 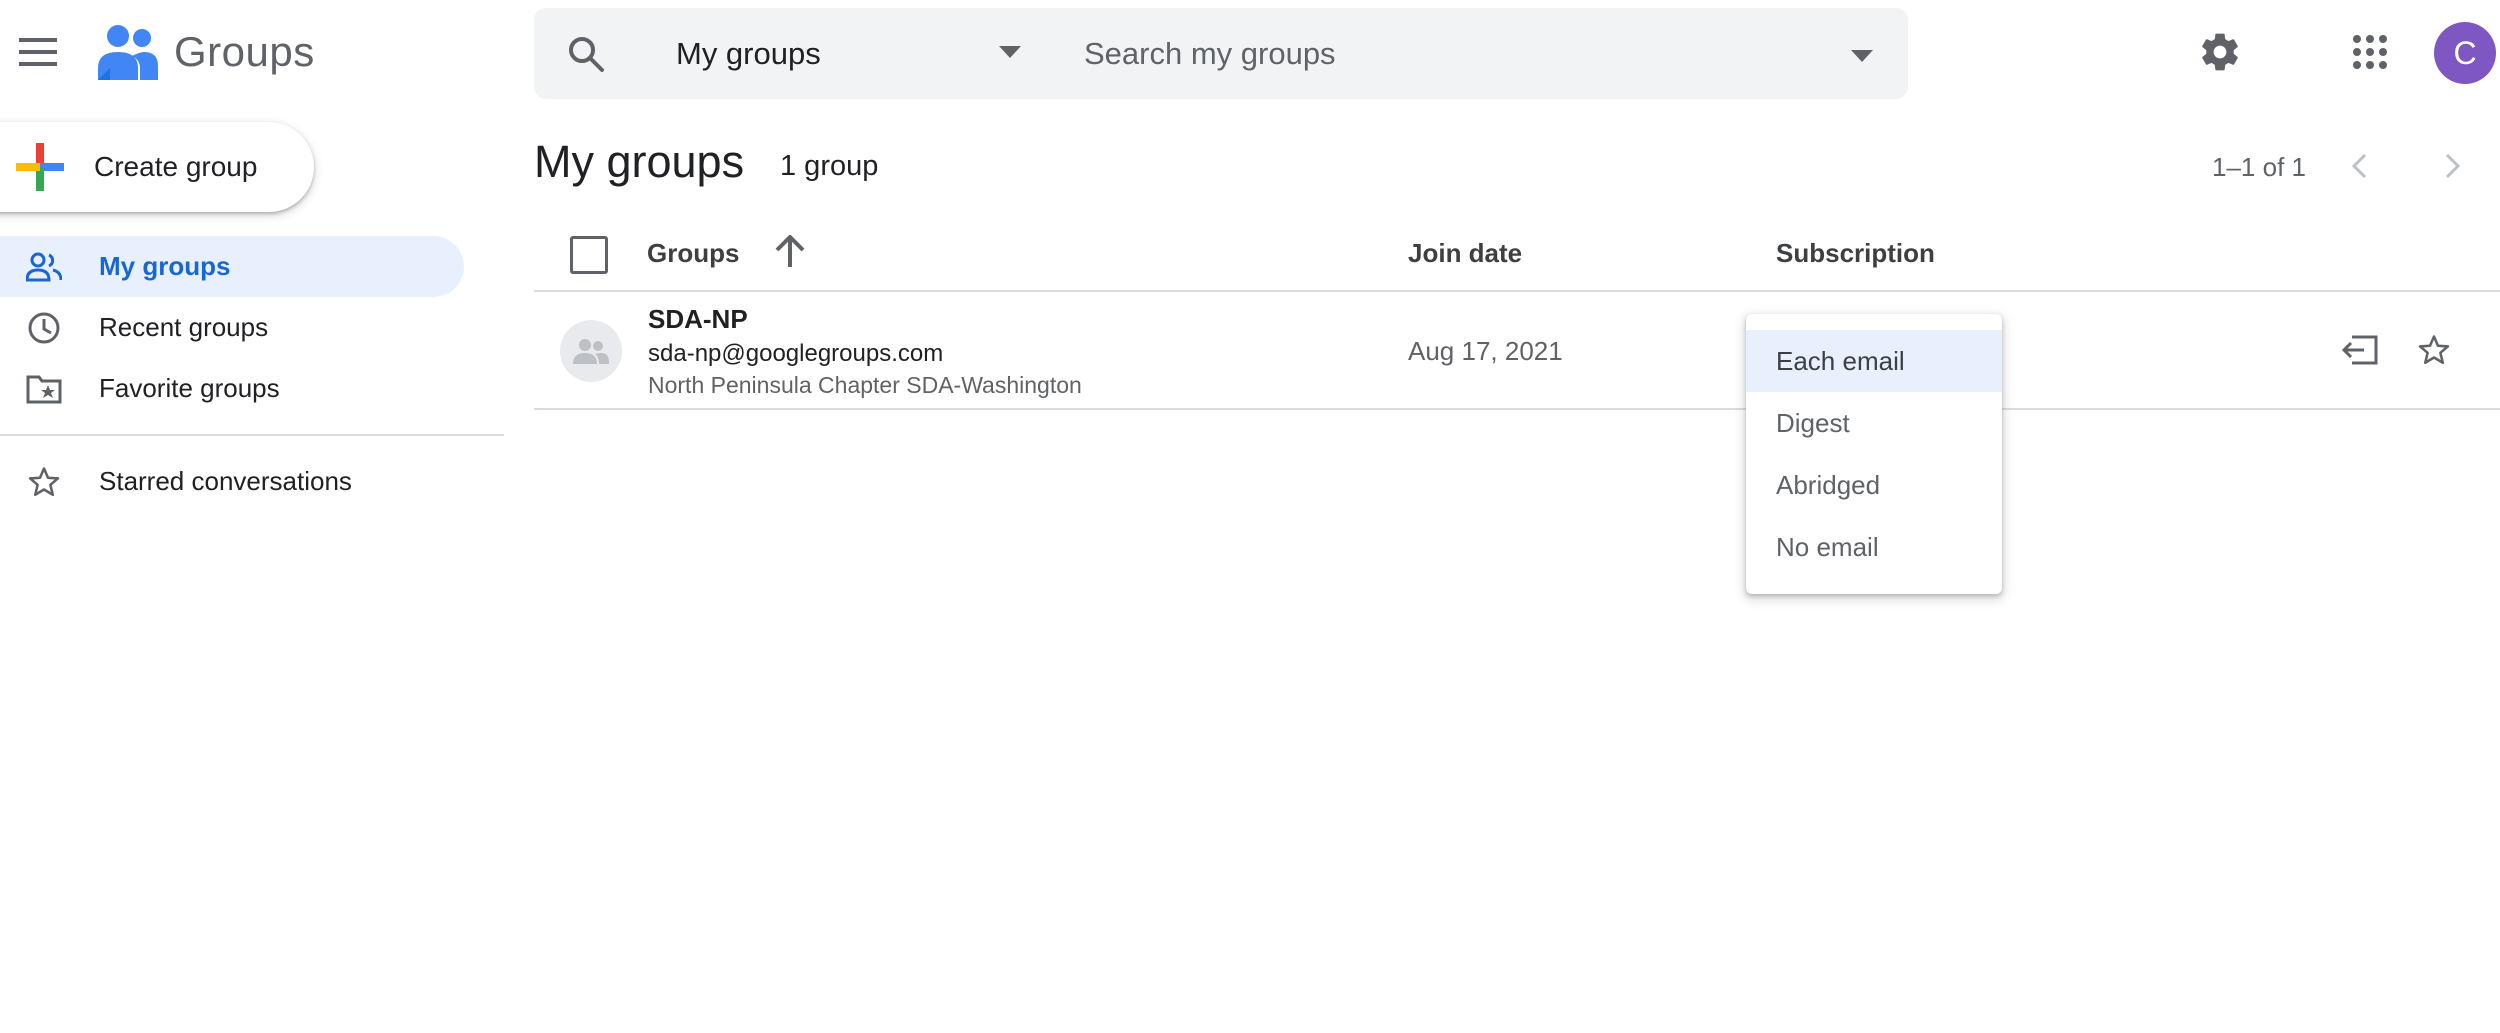 I want to click on search-bar: My groups, so click(x=1221, y=53).